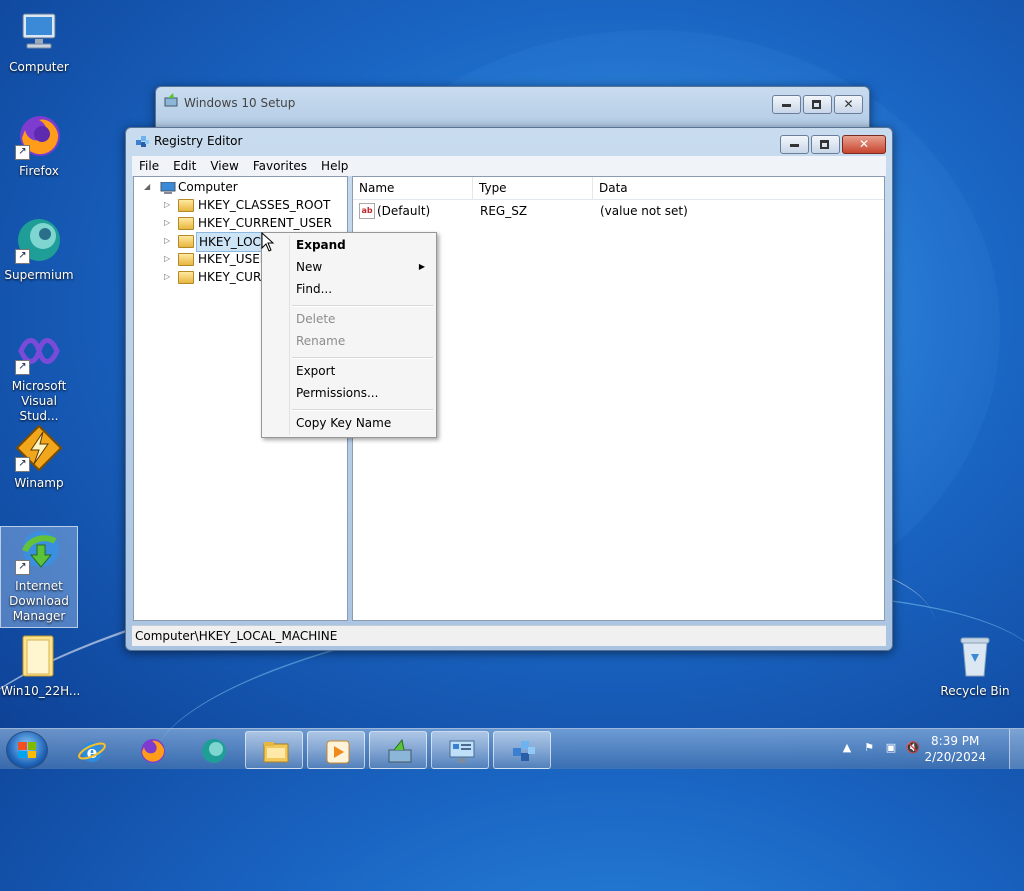 The height and width of the screenshot is (891, 1024). I want to click on desktop-icon-recycle-bin: Recycle Bin, so click(975, 665).